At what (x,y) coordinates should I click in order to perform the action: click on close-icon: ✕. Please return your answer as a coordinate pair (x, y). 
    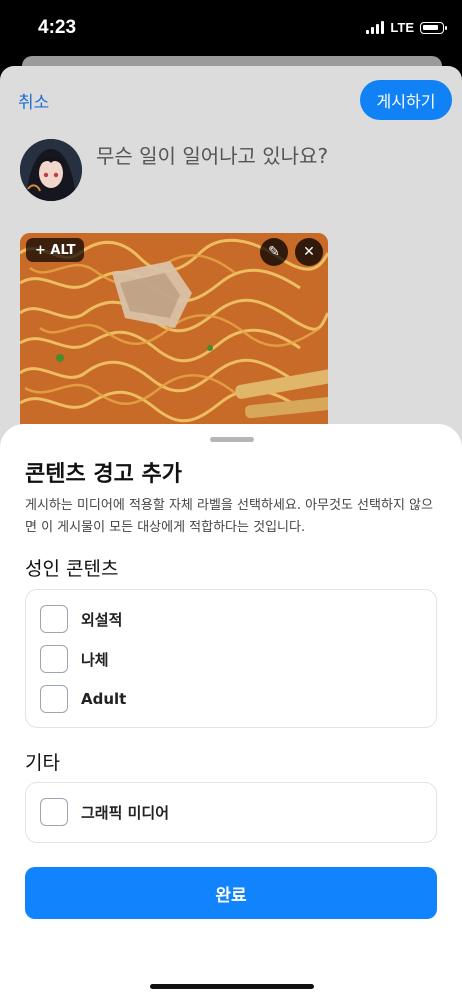
    Looking at the image, I should click on (309, 252).